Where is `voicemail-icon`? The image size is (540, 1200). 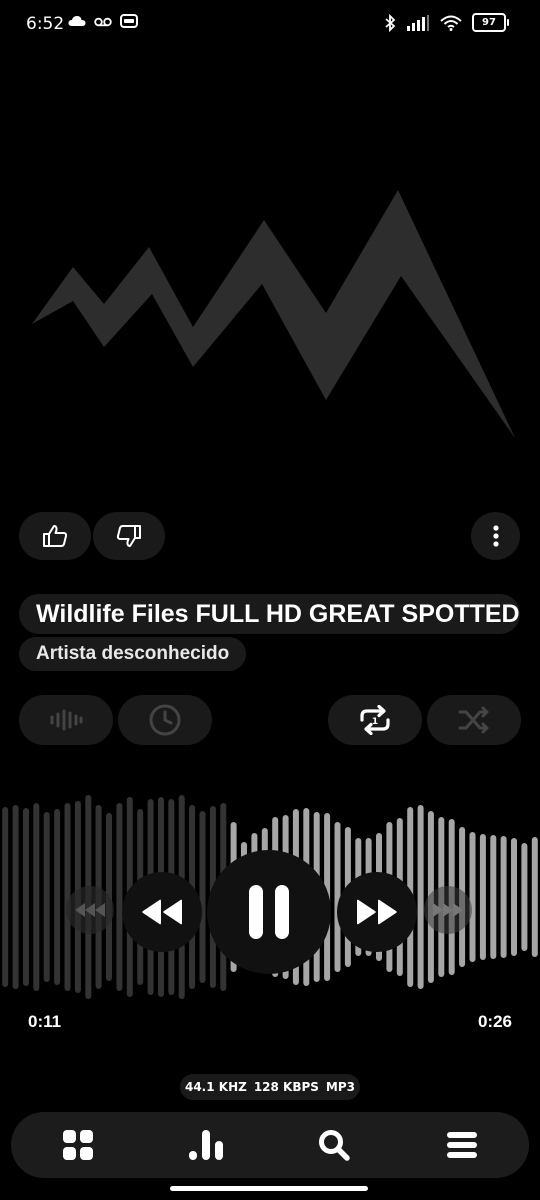 voicemail-icon is located at coordinates (103, 22).